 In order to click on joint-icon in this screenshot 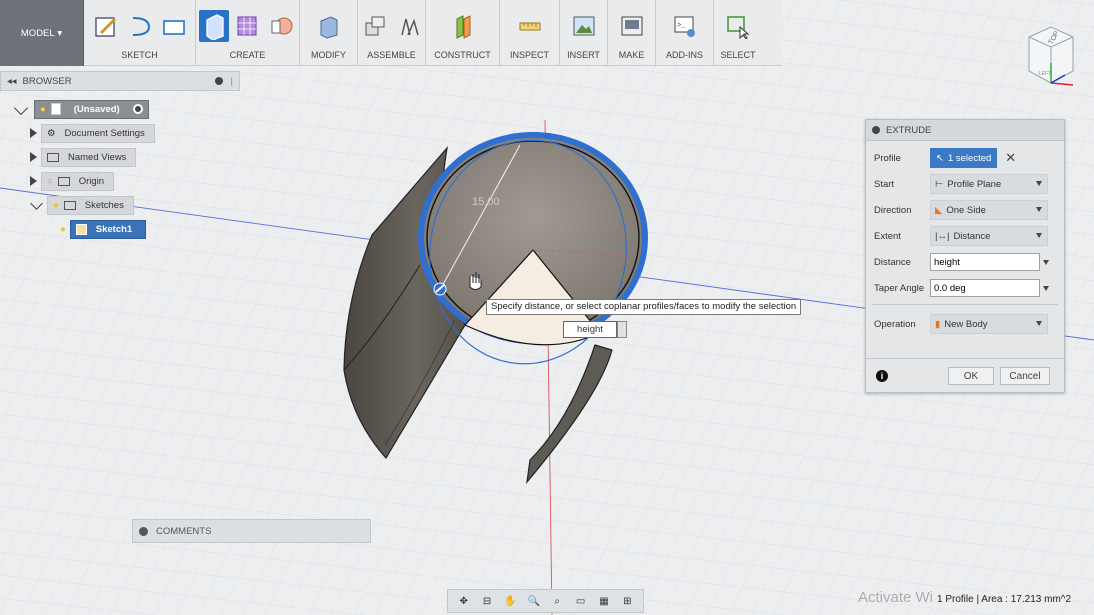, I will do `click(375, 26)`.